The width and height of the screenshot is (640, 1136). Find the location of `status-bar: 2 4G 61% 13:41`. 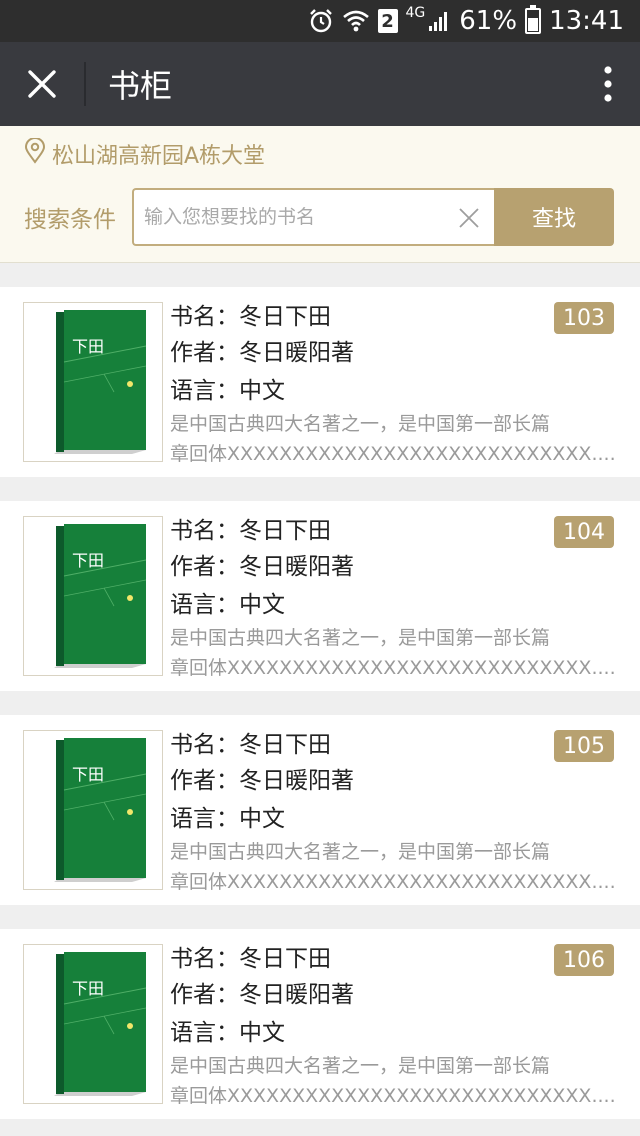

status-bar: 2 4G 61% 13:41 is located at coordinates (320, 21).